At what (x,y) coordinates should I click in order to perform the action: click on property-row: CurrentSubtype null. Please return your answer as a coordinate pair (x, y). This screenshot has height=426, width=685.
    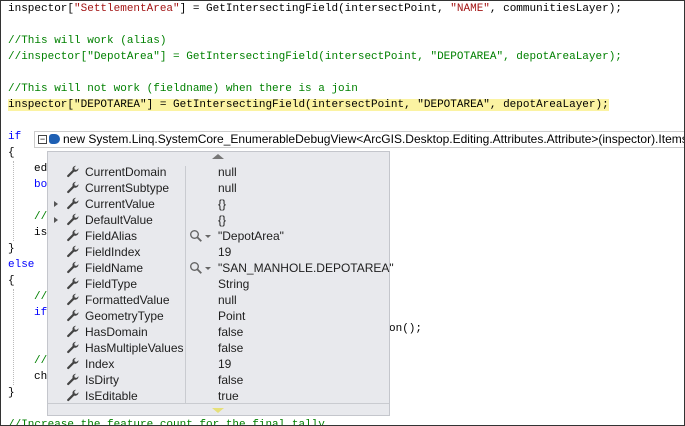
    Looking at the image, I should click on (218, 188).